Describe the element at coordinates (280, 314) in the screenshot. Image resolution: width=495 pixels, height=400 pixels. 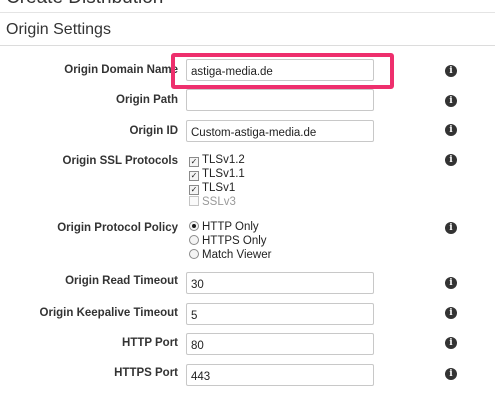
I see `origin-keepalive-timeout-input: 5` at that location.